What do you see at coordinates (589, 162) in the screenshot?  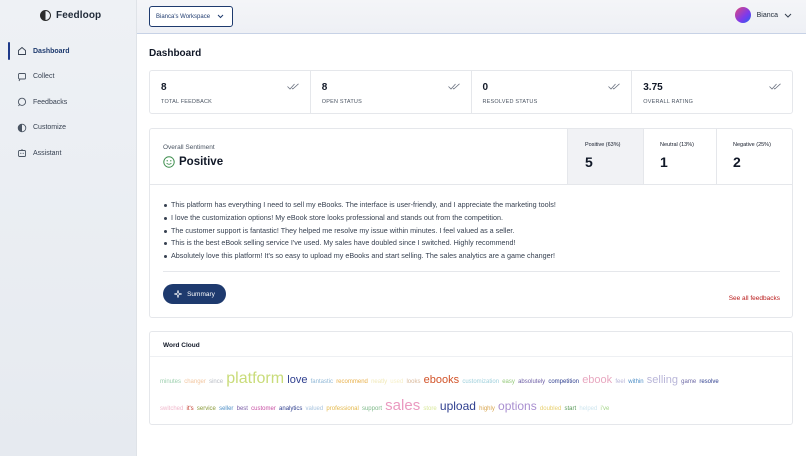 I see `positive-value: 5` at bounding box center [589, 162].